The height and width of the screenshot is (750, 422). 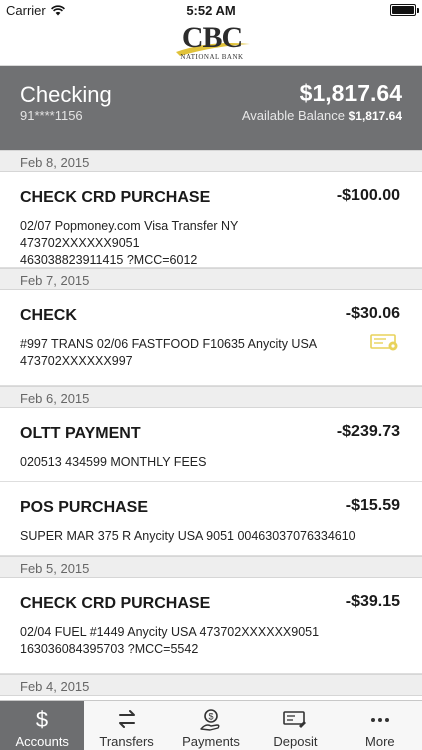 What do you see at coordinates (109, 649) in the screenshot?
I see `description-line: 163036084395703 ?MCC=5542` at bounding box center [109, 649].